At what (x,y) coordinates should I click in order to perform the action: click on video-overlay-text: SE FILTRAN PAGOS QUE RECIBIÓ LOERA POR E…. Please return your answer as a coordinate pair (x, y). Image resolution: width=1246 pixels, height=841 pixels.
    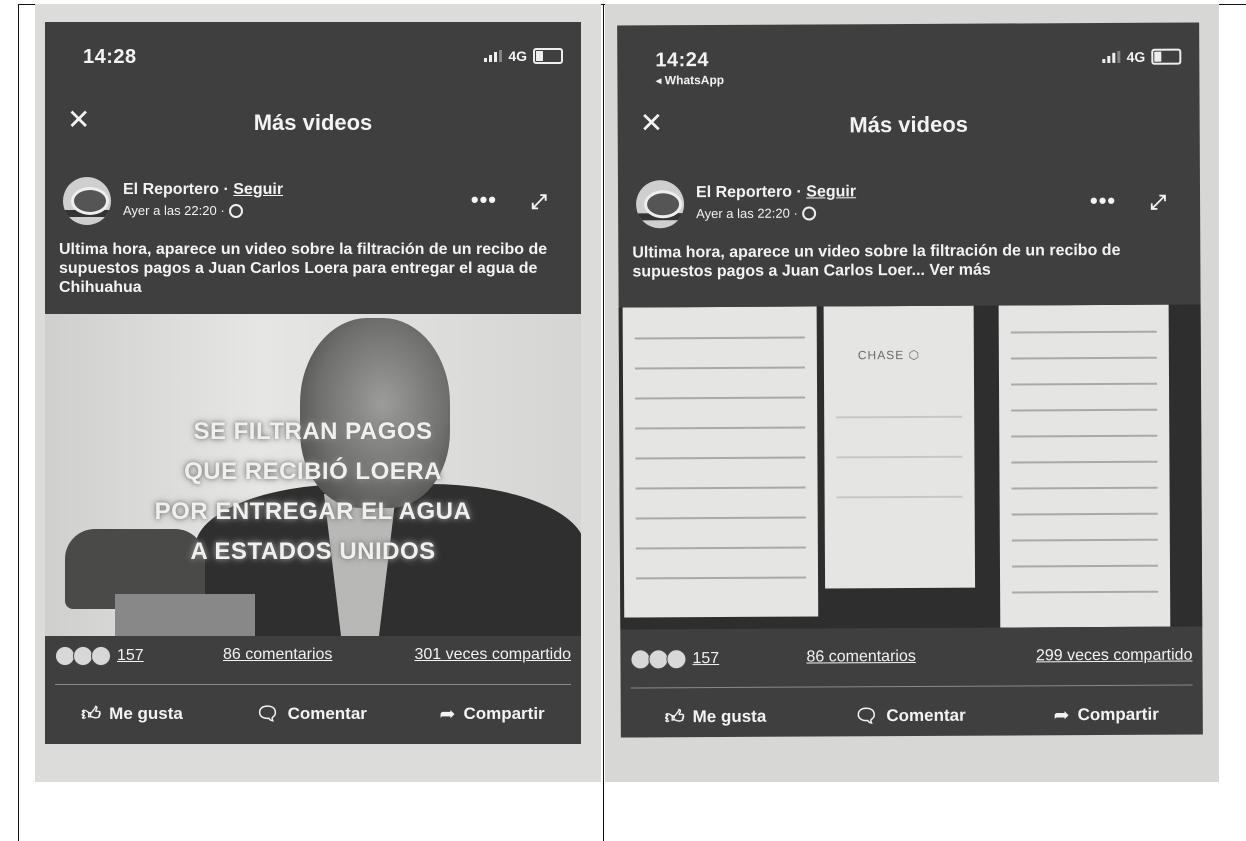
    Looking at the image, I should click on (313, 491).